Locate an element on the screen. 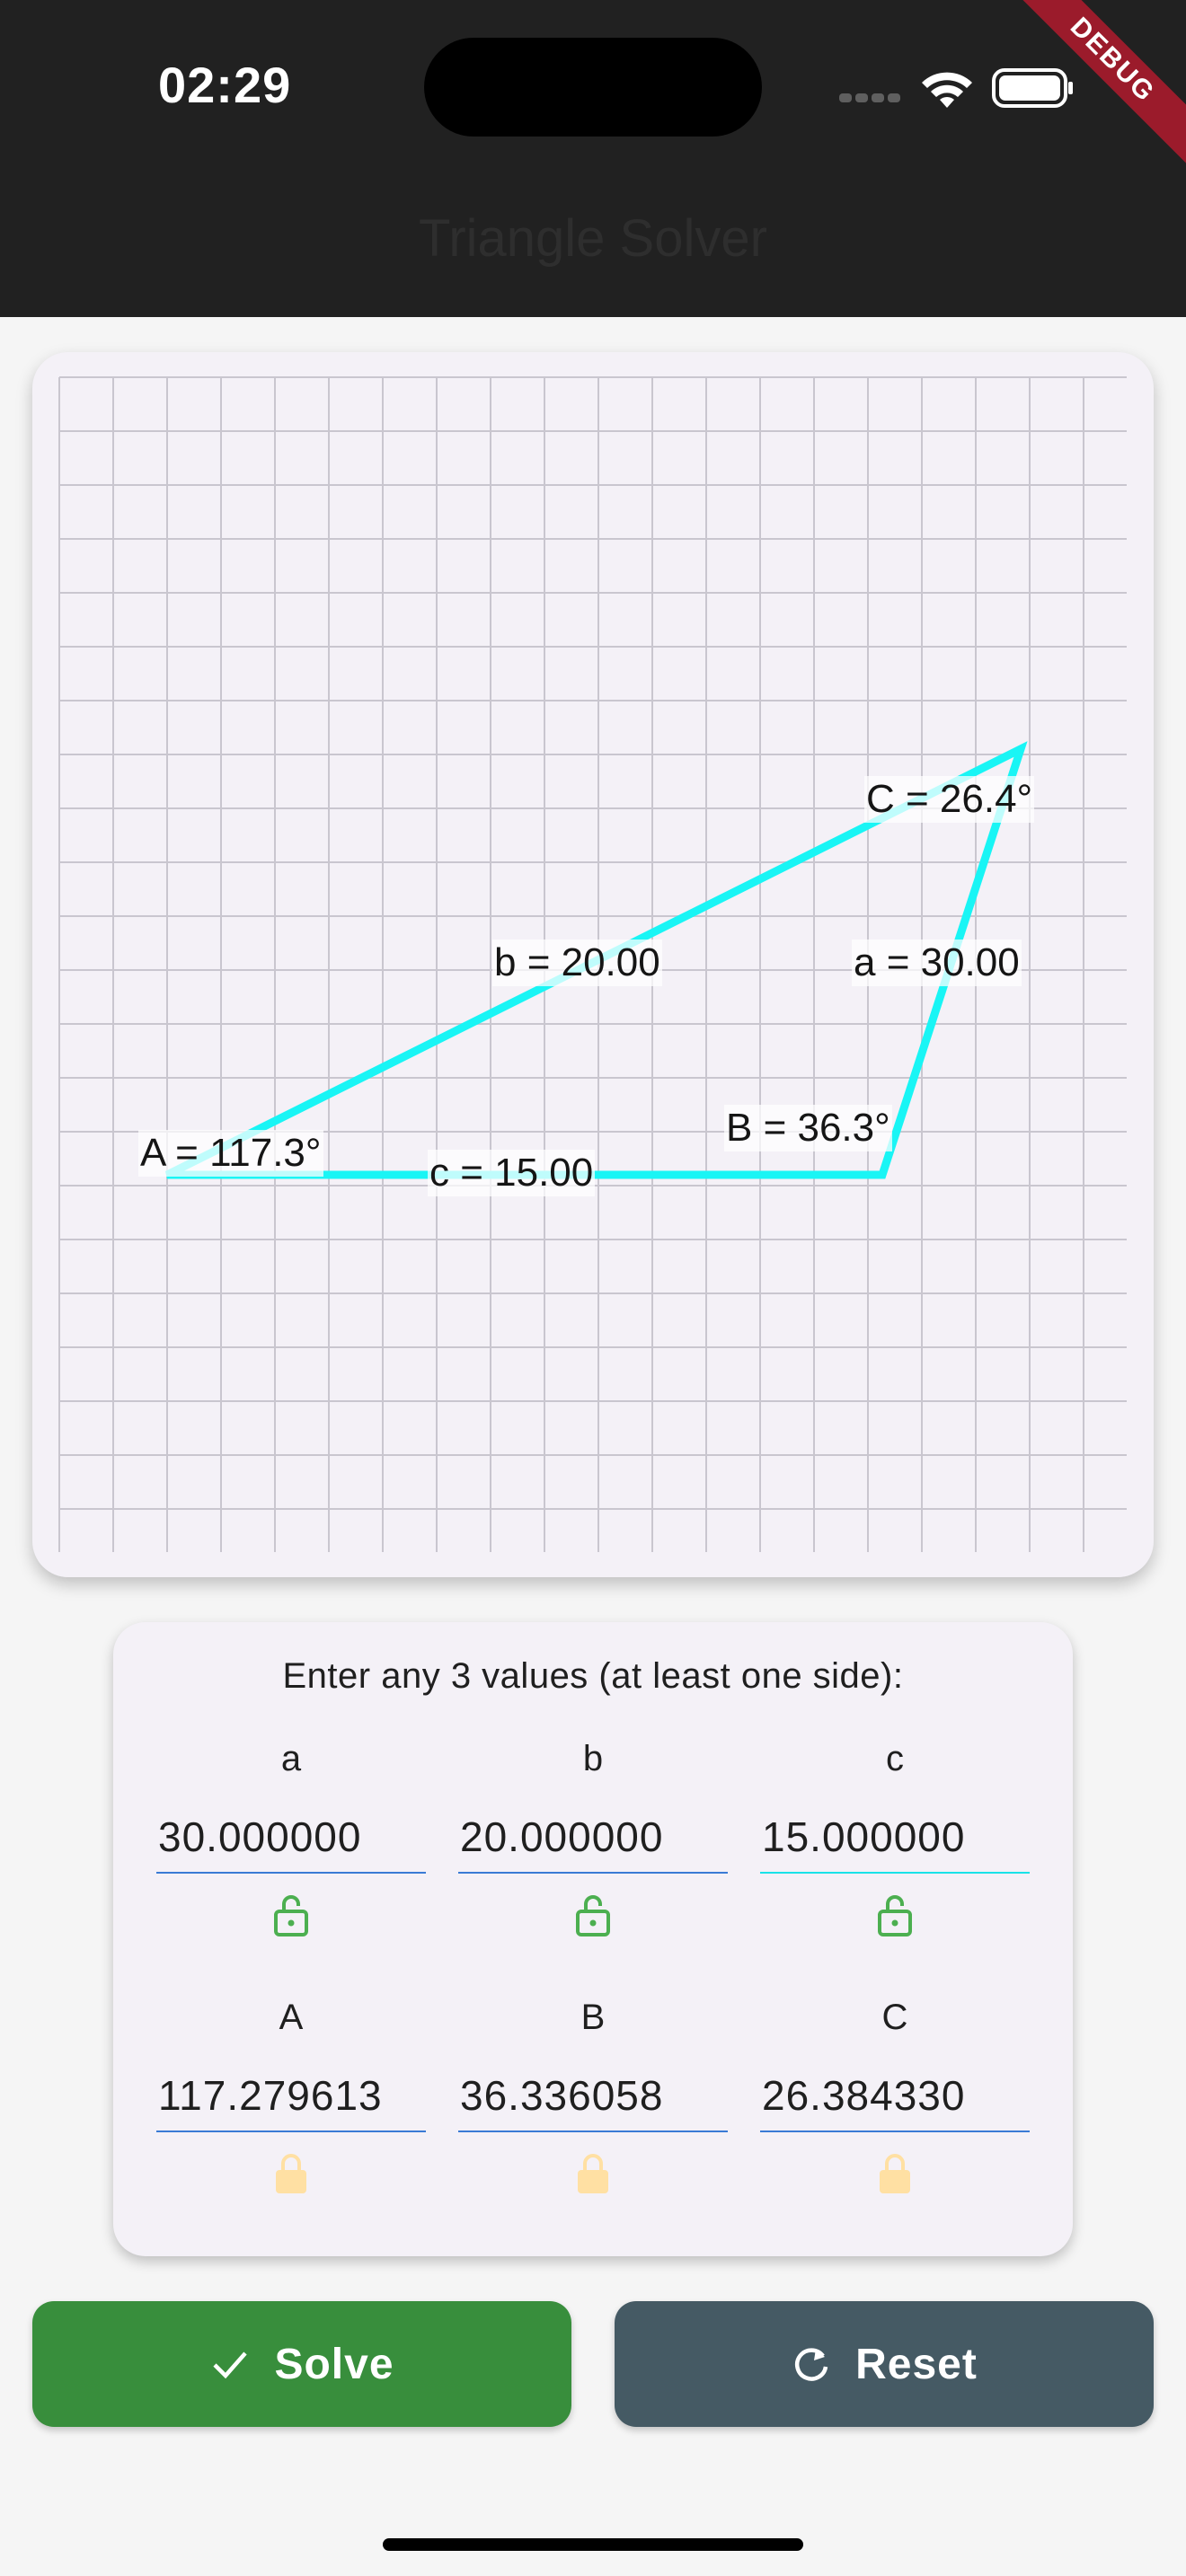 Image resolution: width=1186 pixels, height=2576 pixels. side-c-label: c = 15.00 is located at coordinates (512, 1173).